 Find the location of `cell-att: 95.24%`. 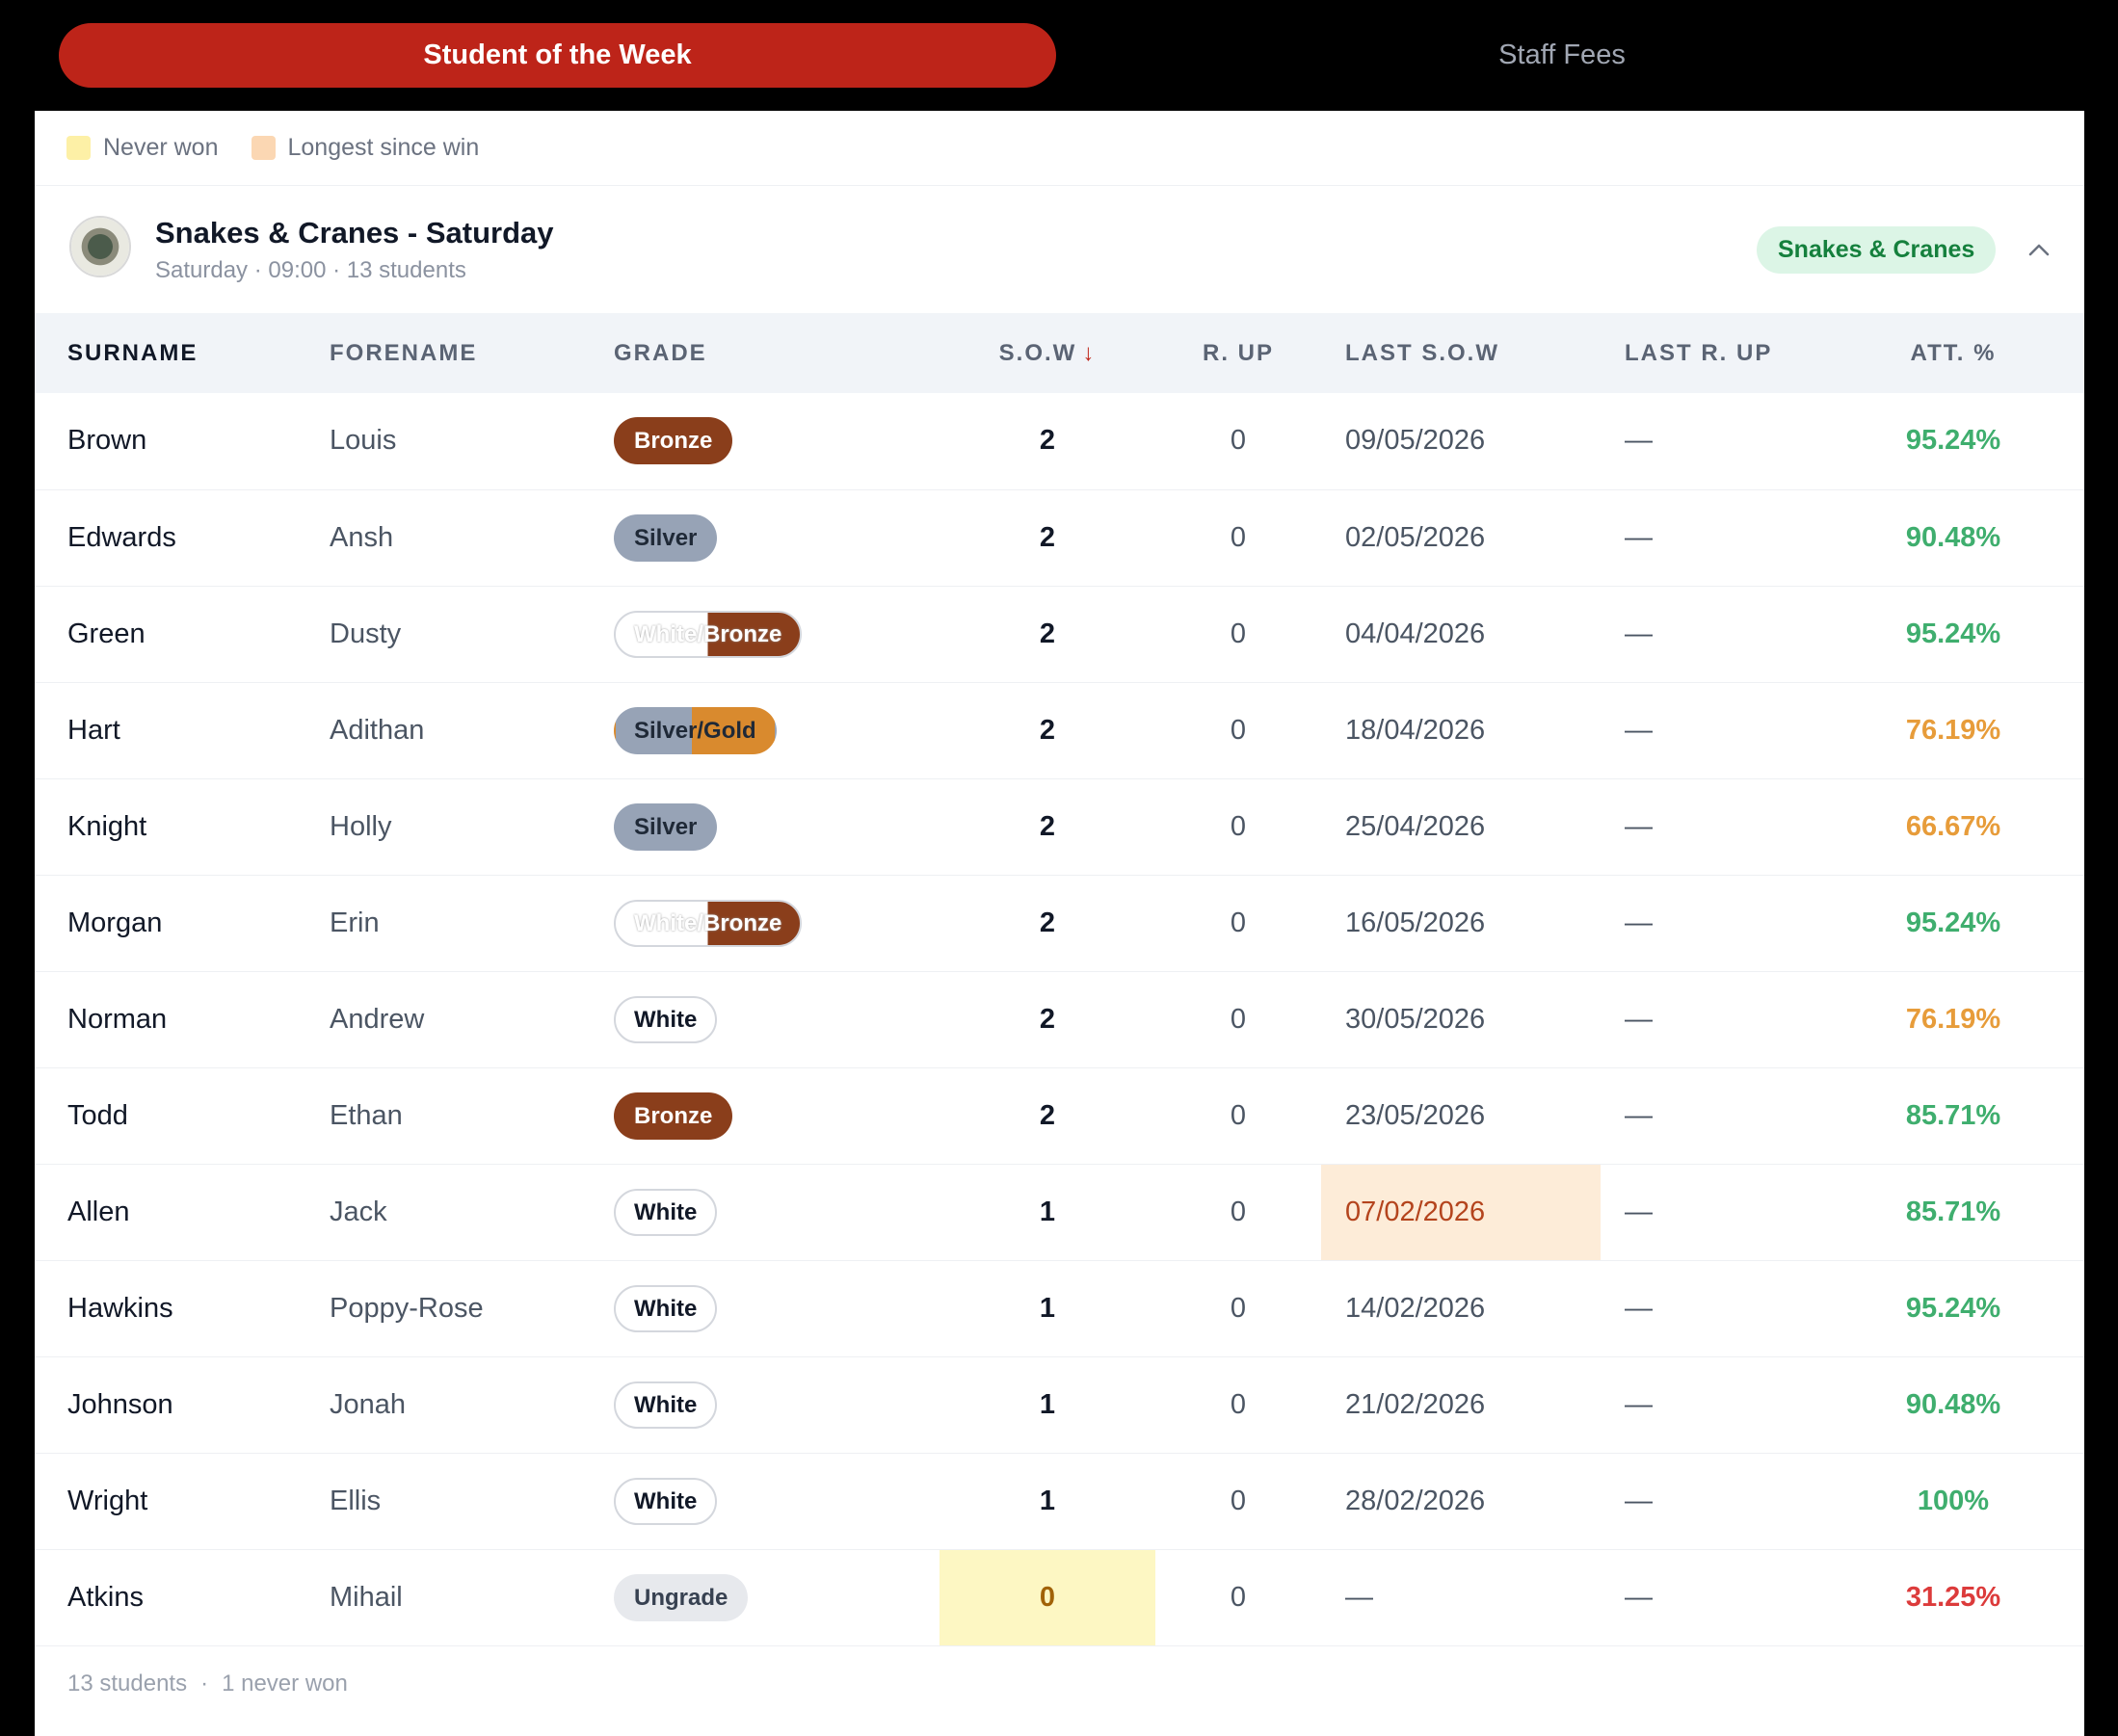

cell-att: 95.24% is located at coordinates (1953, 633).